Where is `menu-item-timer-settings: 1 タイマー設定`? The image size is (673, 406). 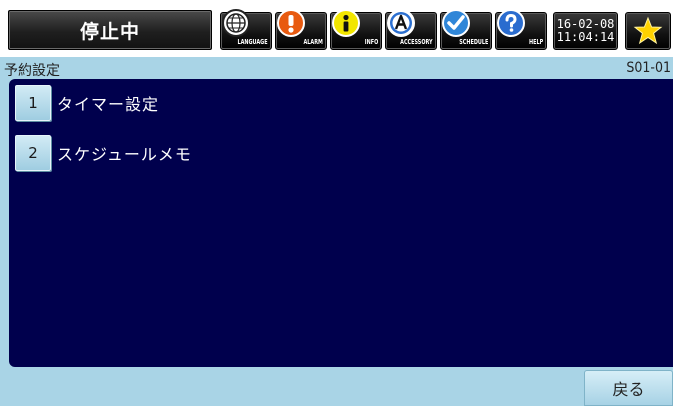 menu-item-timer-settings: 1 タイマー設定 is located at coordinates (87, 103).